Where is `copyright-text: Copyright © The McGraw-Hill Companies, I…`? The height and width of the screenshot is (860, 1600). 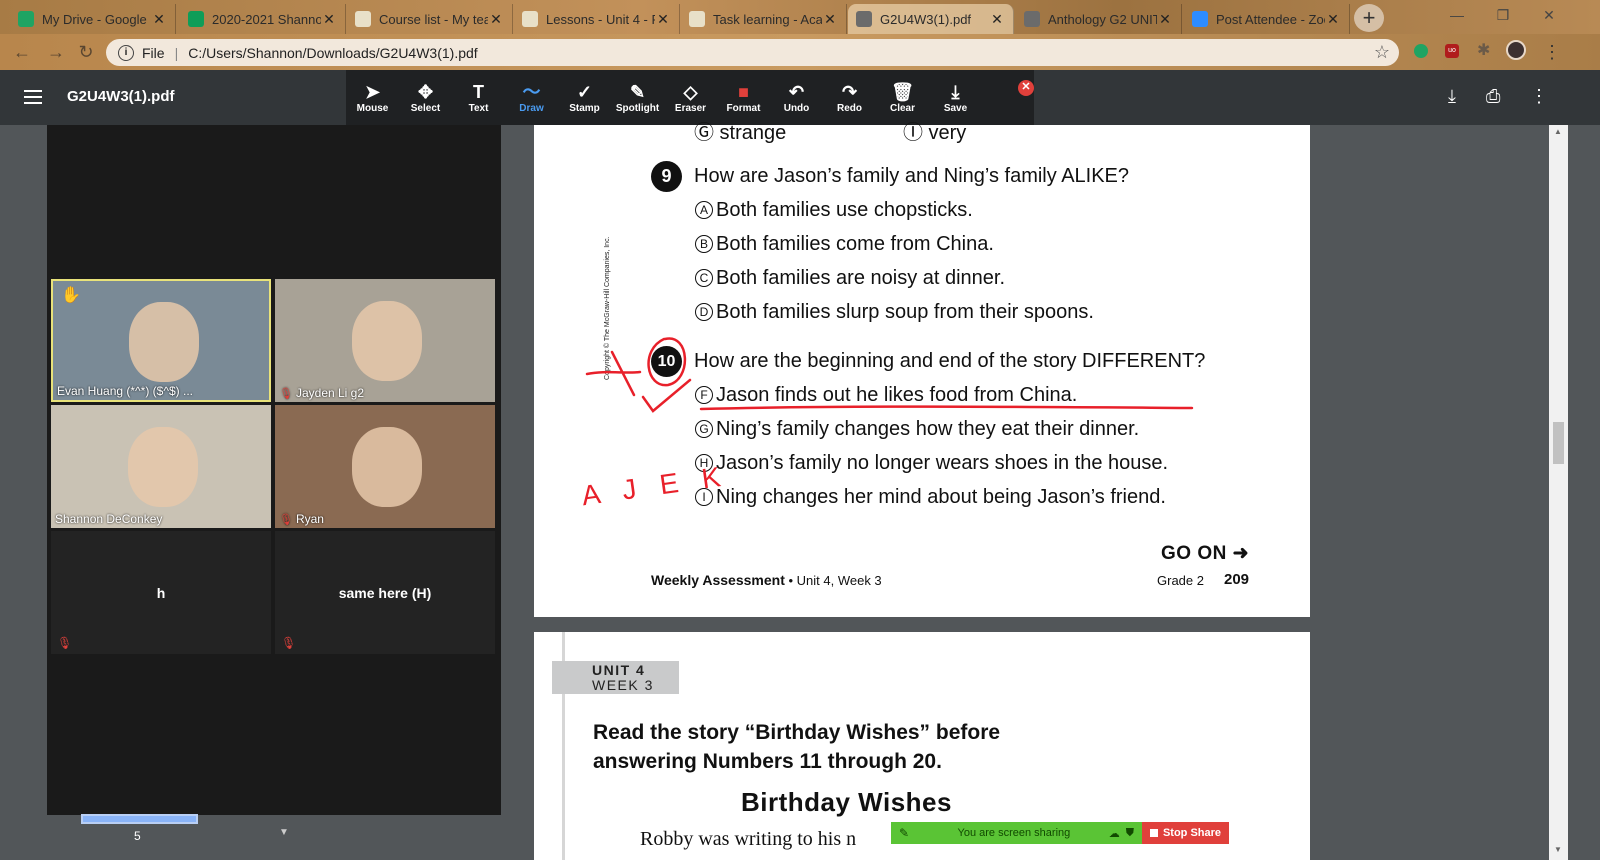
copyright-text: Copyright © The McGraw-Hill Companies, I… is located at coordinates (607, 308).